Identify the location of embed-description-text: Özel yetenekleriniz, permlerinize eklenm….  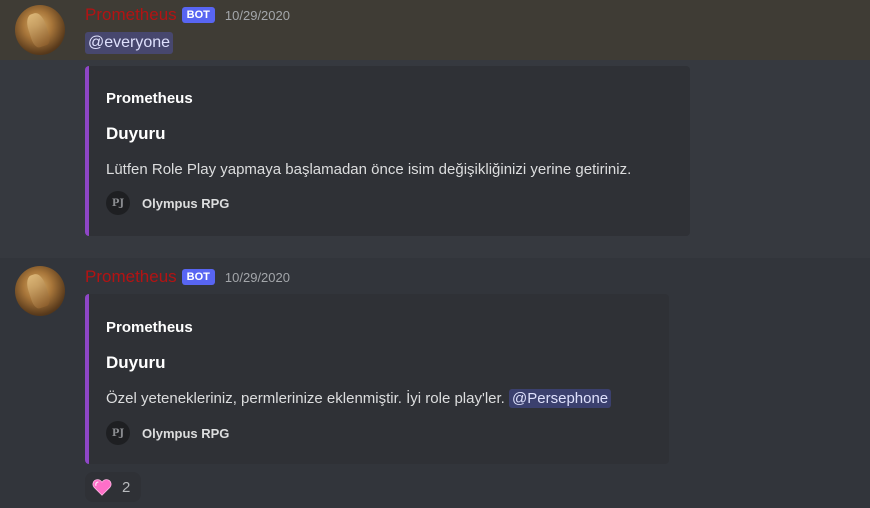
(305, 398).